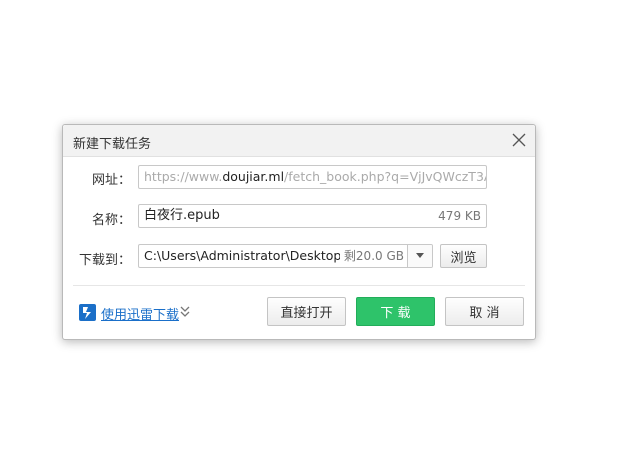 The height and width of the screenshot is (465, 621). I want to click on url-host: doujiar.ml, so click(253, 176).